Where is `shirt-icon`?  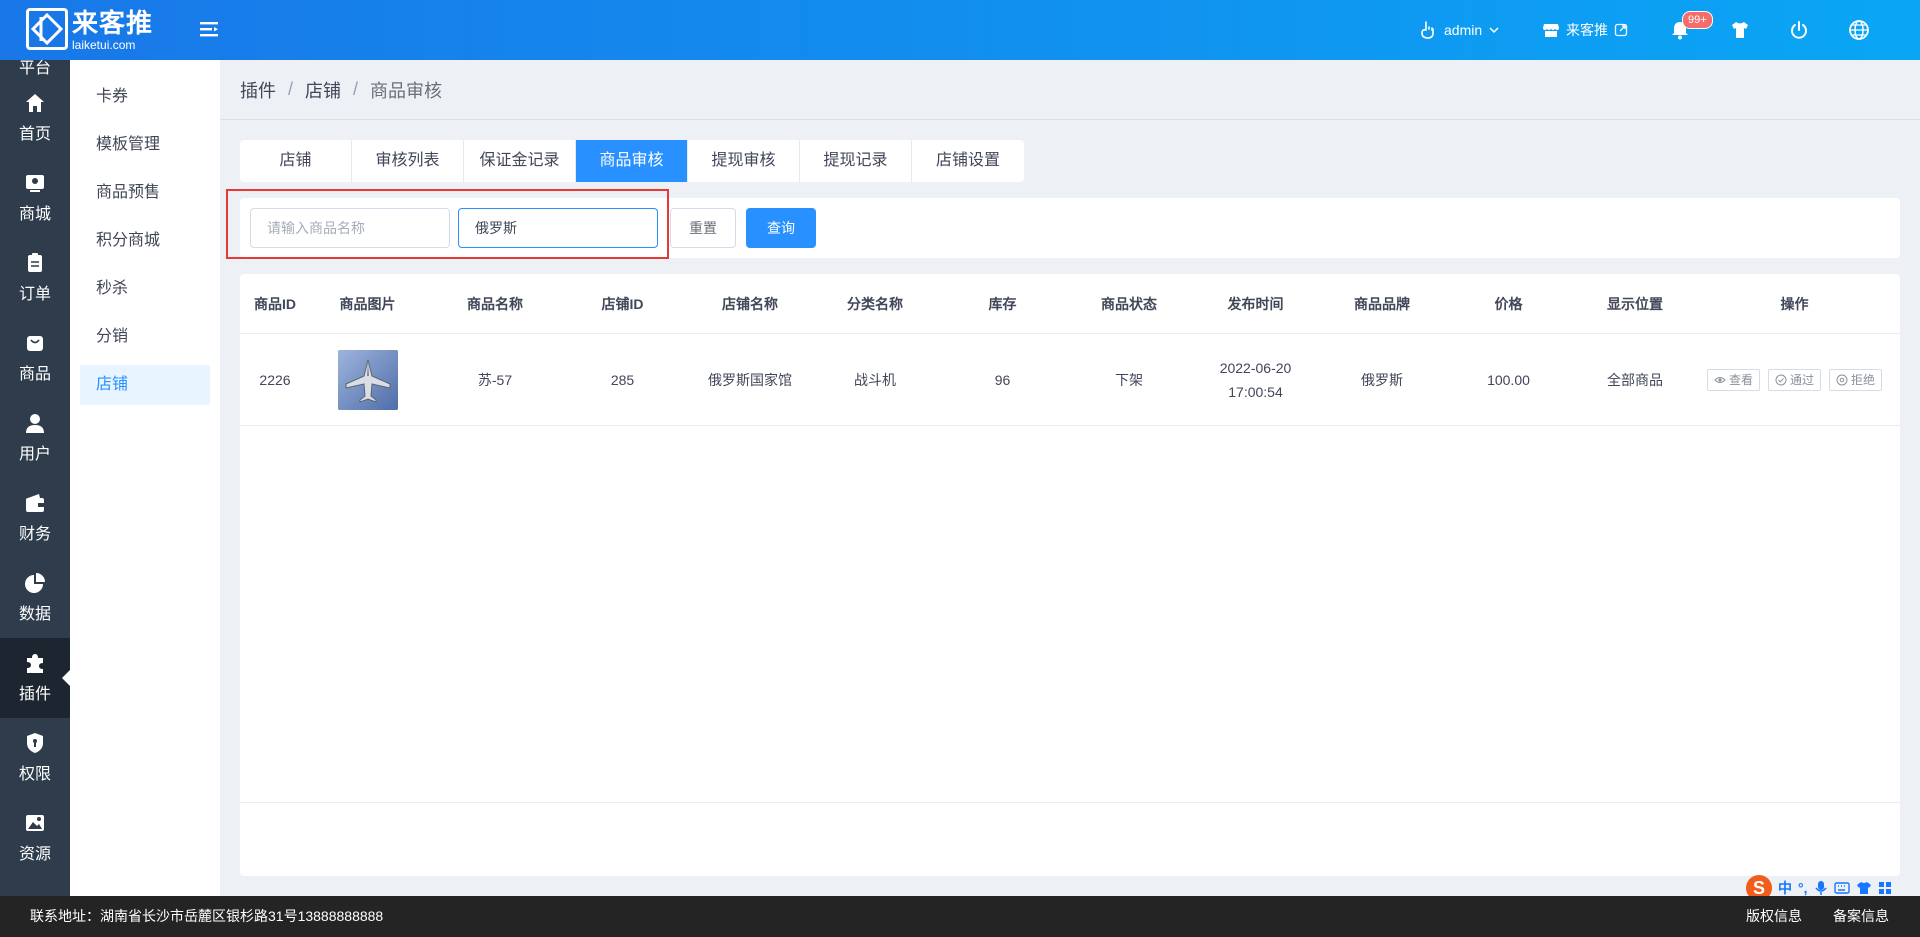
shirt-icon is located at coordinates (1740, 30).